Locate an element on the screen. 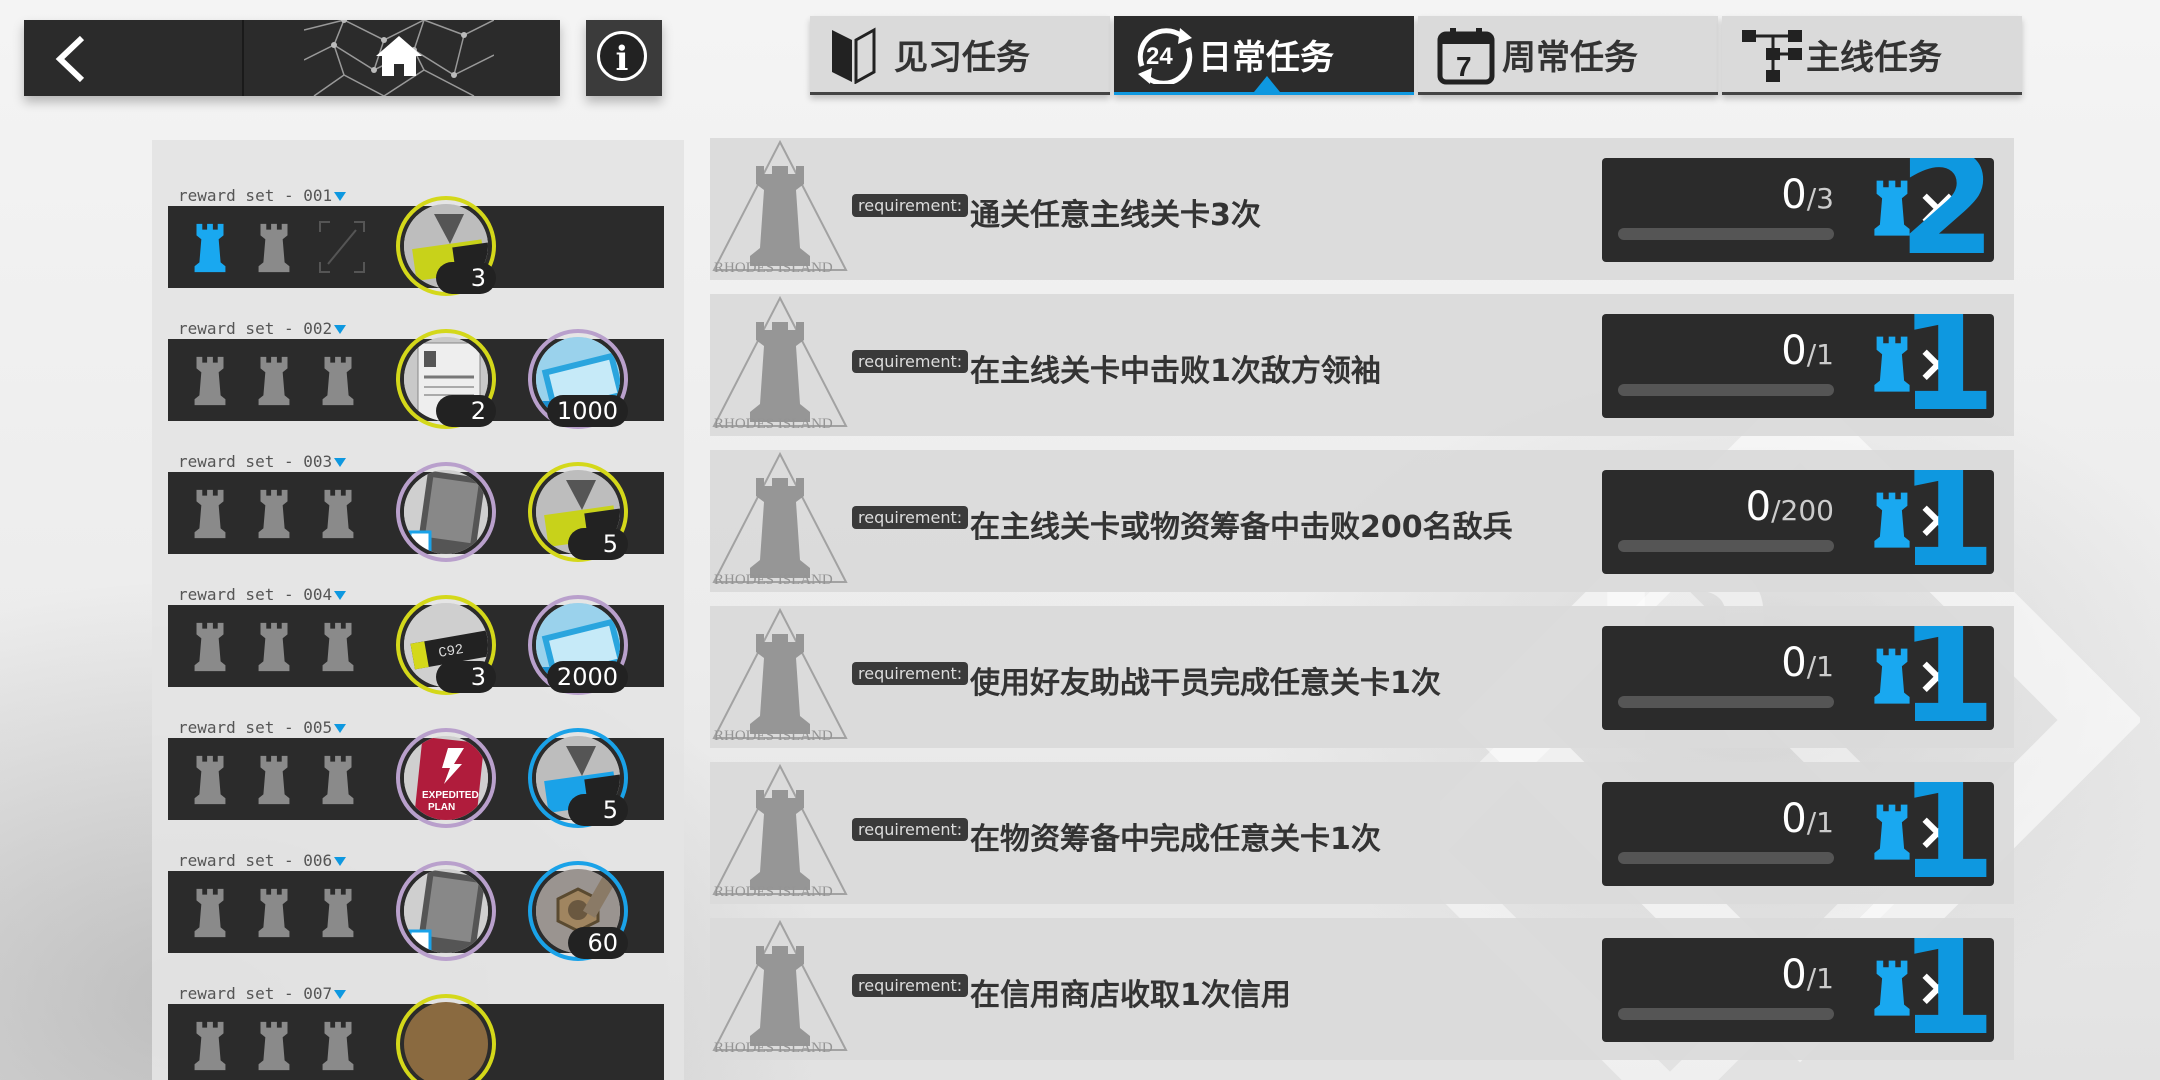  task-progress-panel: 0/3 × 2 is located at coordinates (1798, 210).